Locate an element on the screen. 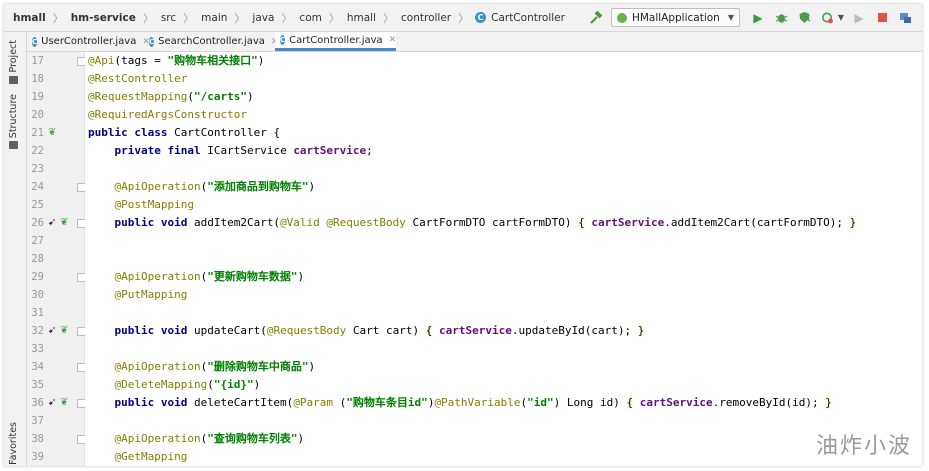 The image size is (929, 471). toolbar: HMallApplication ▼ ▶ ▼ ▶ is located at coordinates (748, 17).